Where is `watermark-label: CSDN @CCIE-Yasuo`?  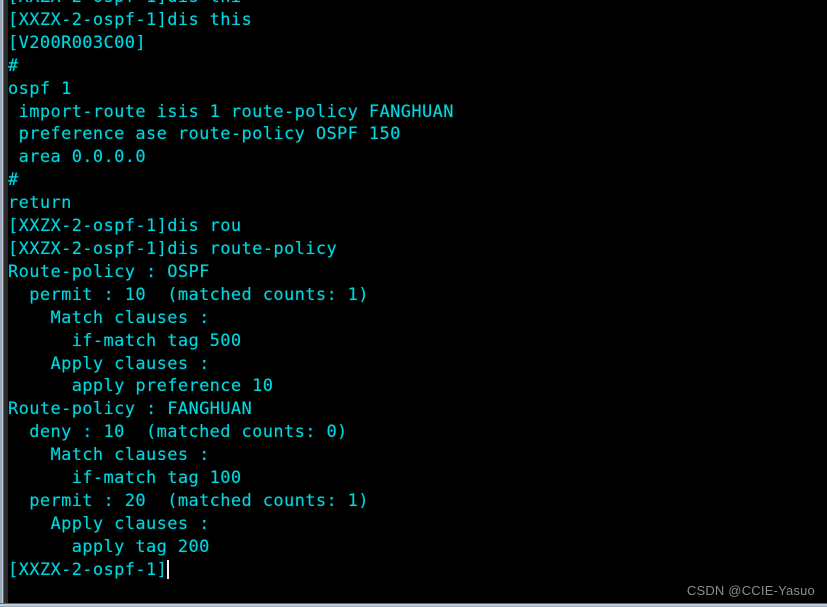
watermark-label: CSDN @CCIE-Yasuo is located at coordinates (750, 590).